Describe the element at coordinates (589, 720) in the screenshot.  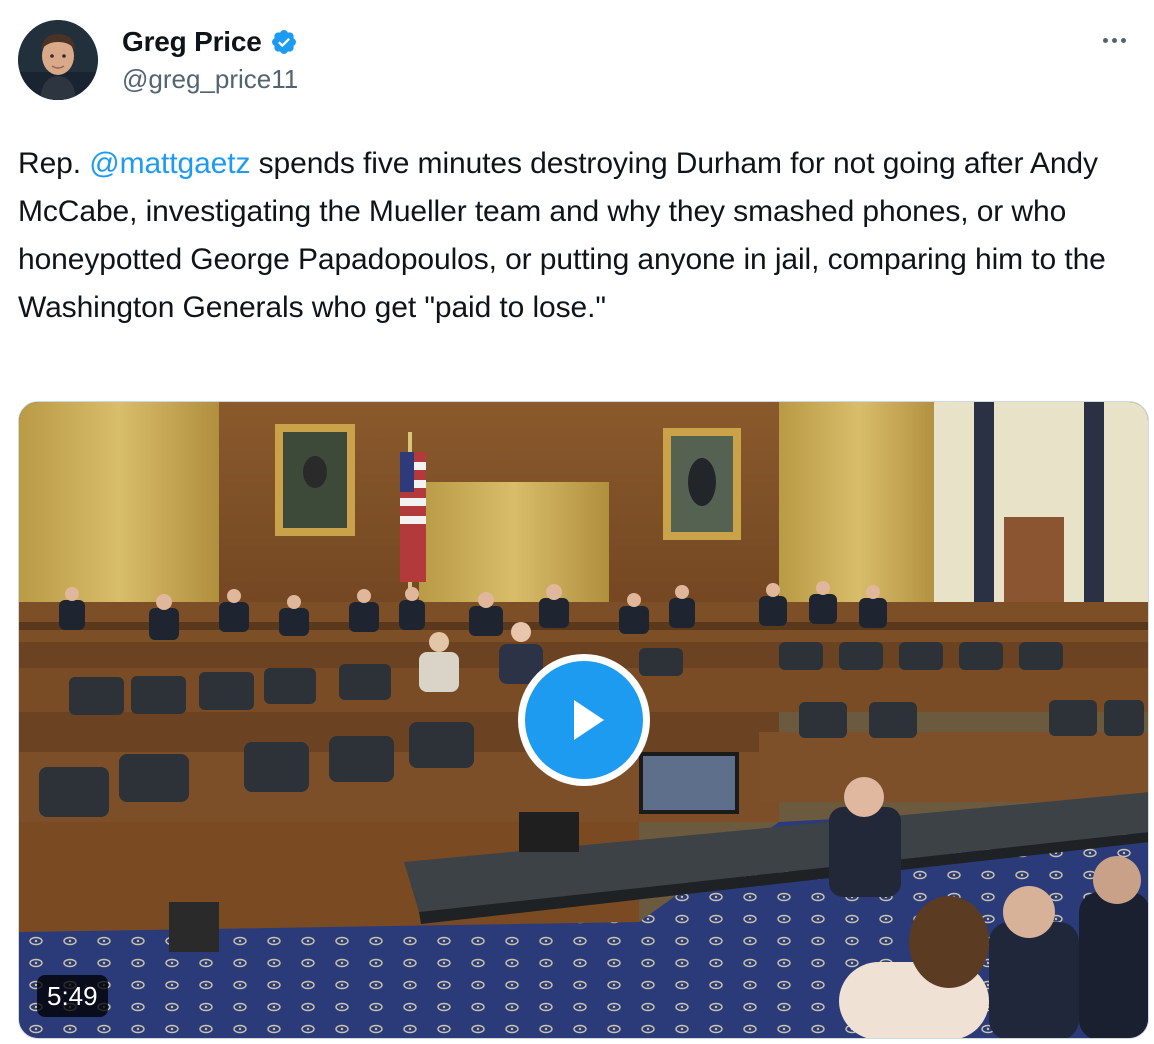
I see `play-icon` at that location.